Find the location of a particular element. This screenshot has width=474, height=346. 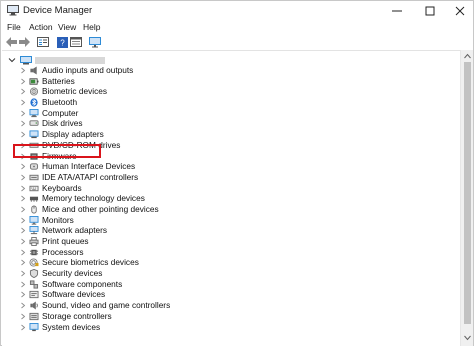

close-button is located at coordinates (459, 11).